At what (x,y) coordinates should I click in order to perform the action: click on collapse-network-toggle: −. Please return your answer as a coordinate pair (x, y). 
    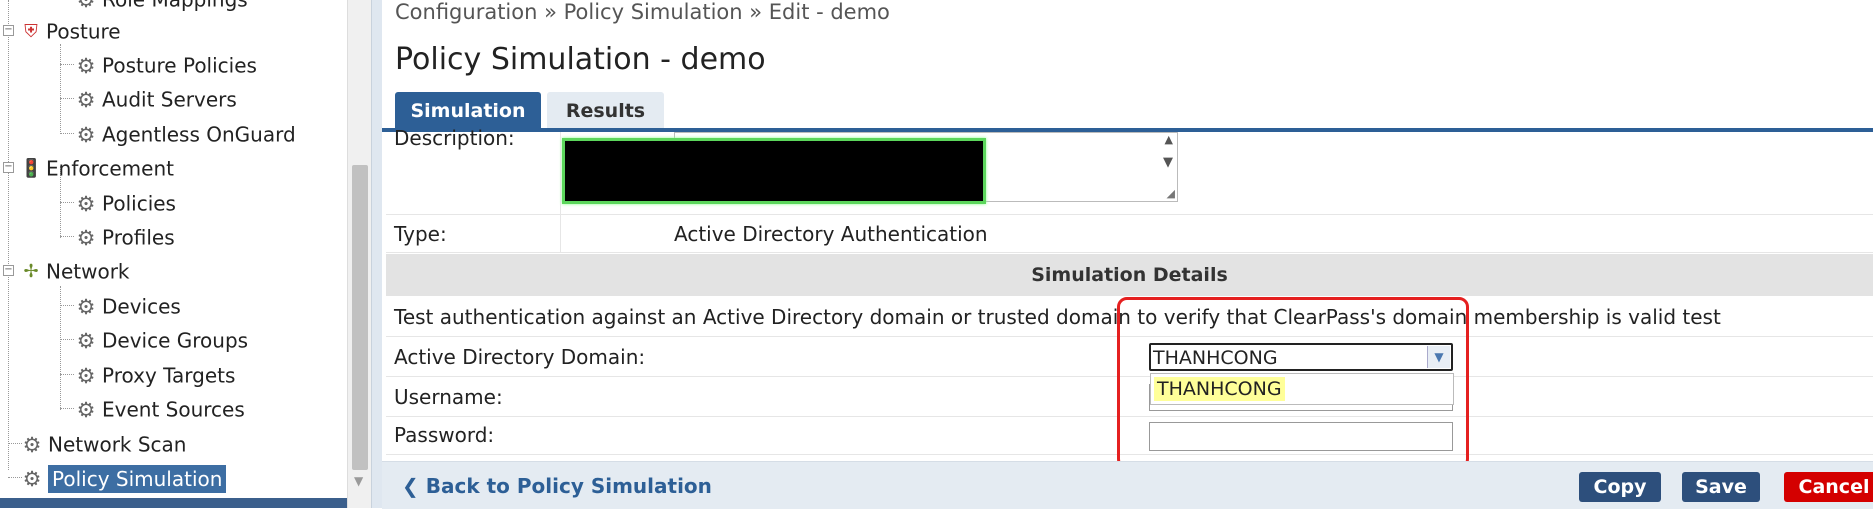
    Looking at the image, I should click on (8, 270).